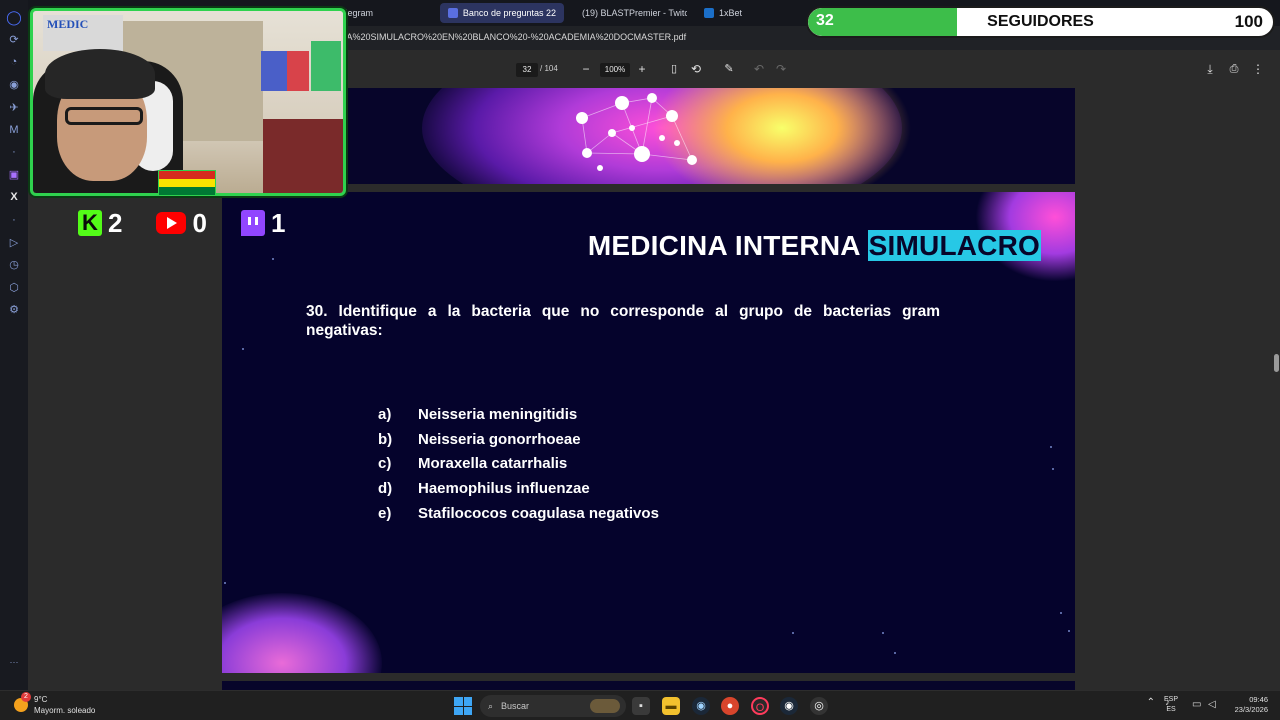  I want to click on mail-icon: M, so click(14, 130).